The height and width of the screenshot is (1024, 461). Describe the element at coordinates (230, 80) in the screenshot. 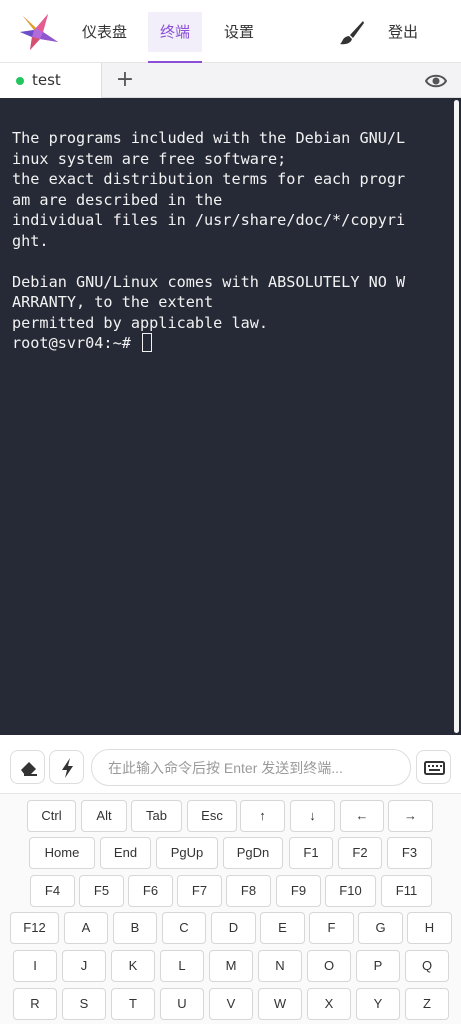

I see `terminal-tabbar: test +` at that location.